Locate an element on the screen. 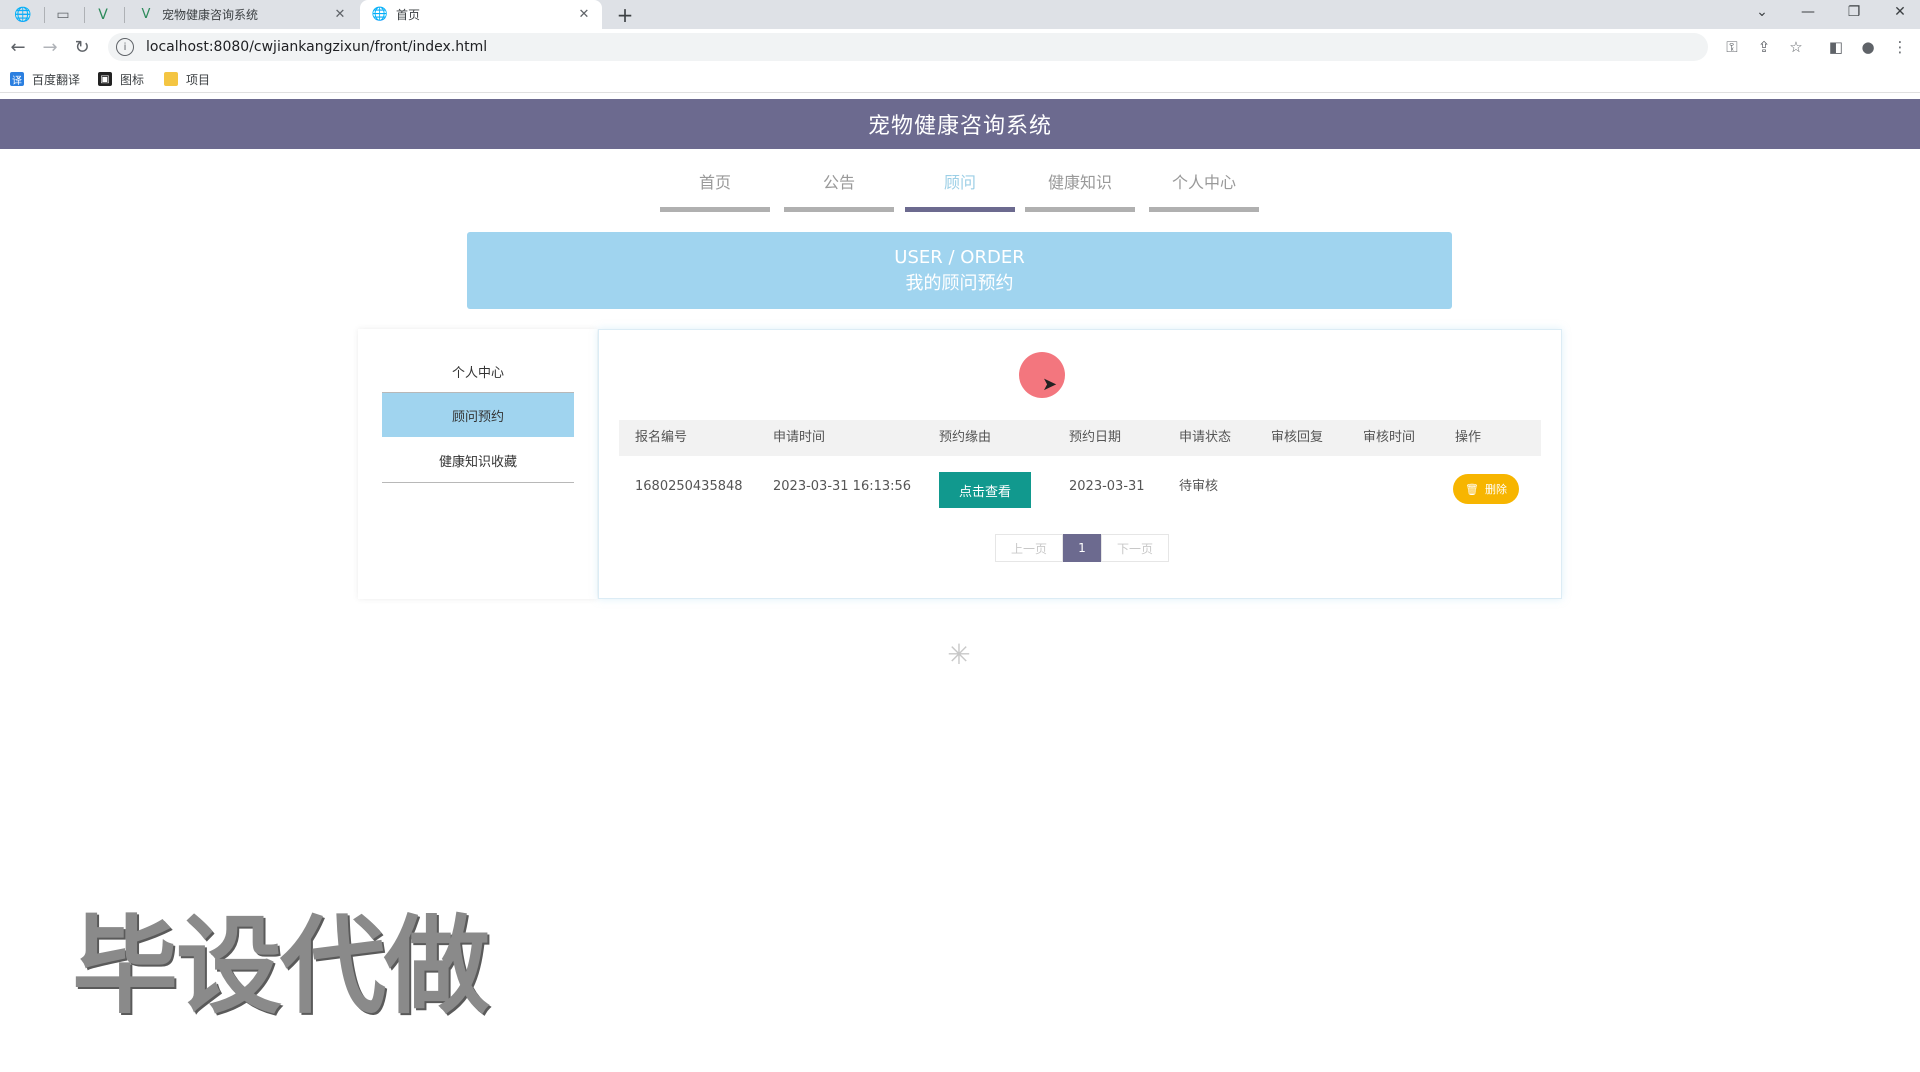  nav-personal-center: 个人中心 is located at coordinates (1204, 192).